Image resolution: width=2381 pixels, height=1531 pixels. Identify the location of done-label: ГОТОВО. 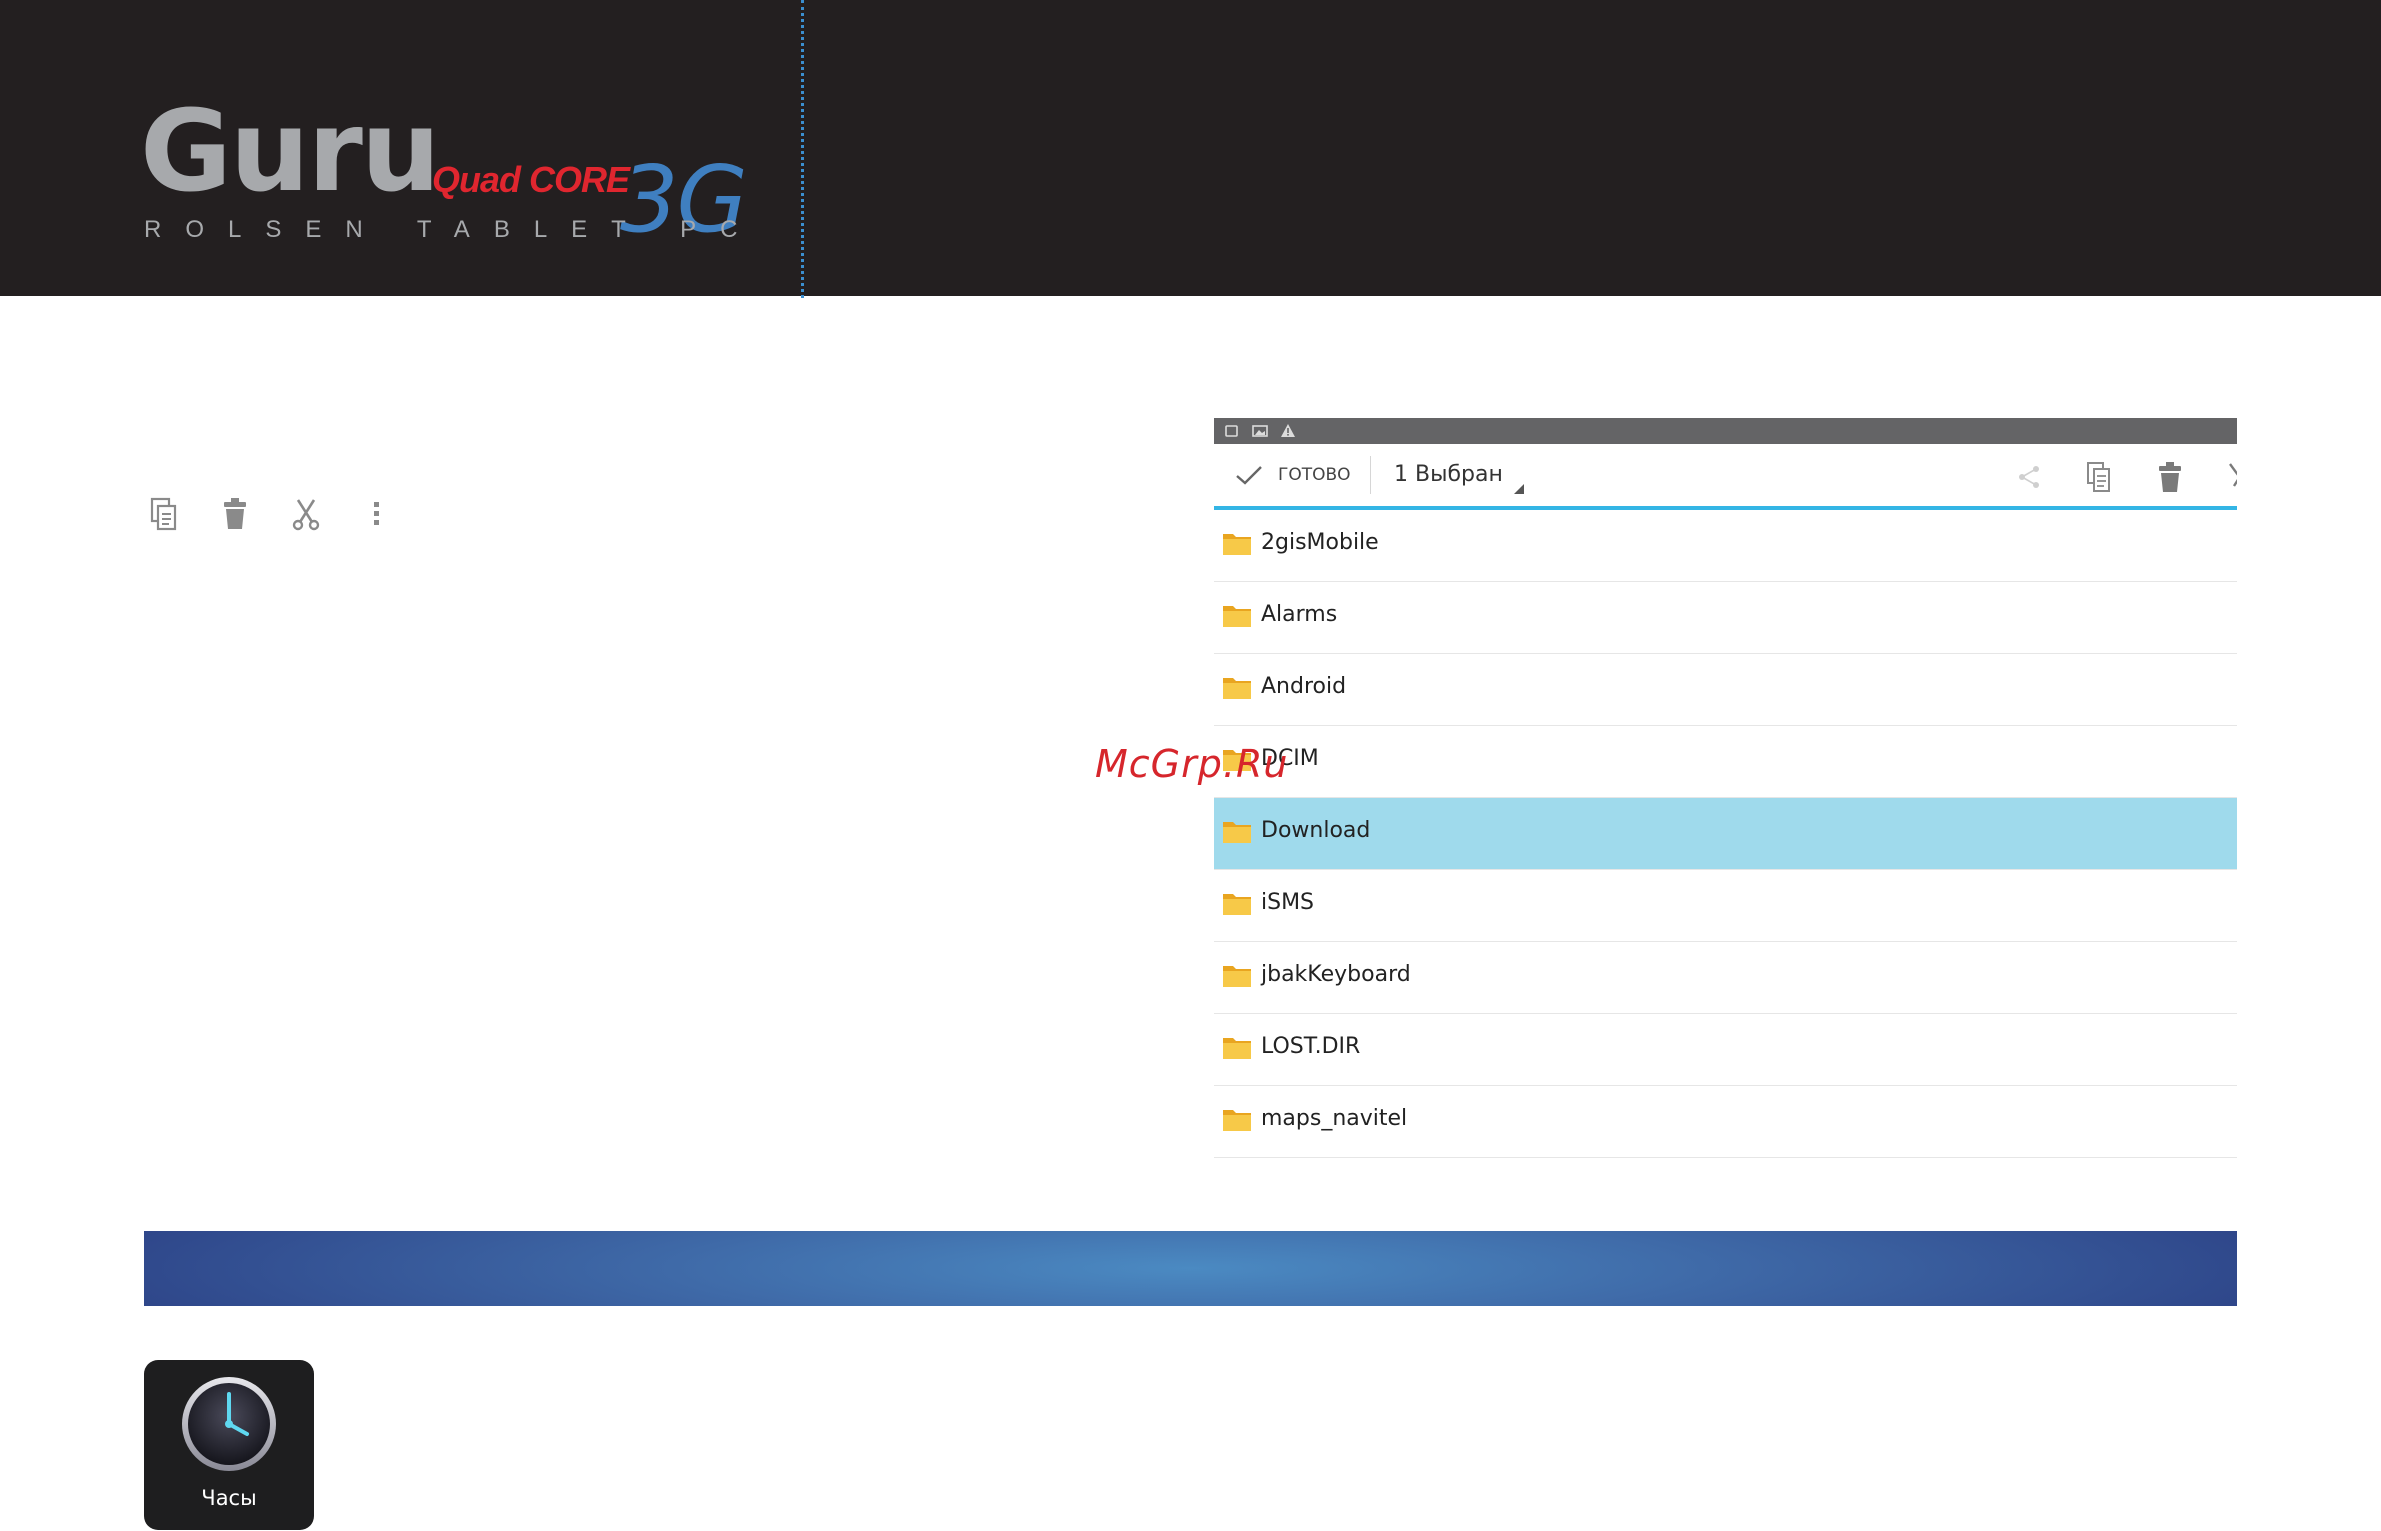
(1314, 475).